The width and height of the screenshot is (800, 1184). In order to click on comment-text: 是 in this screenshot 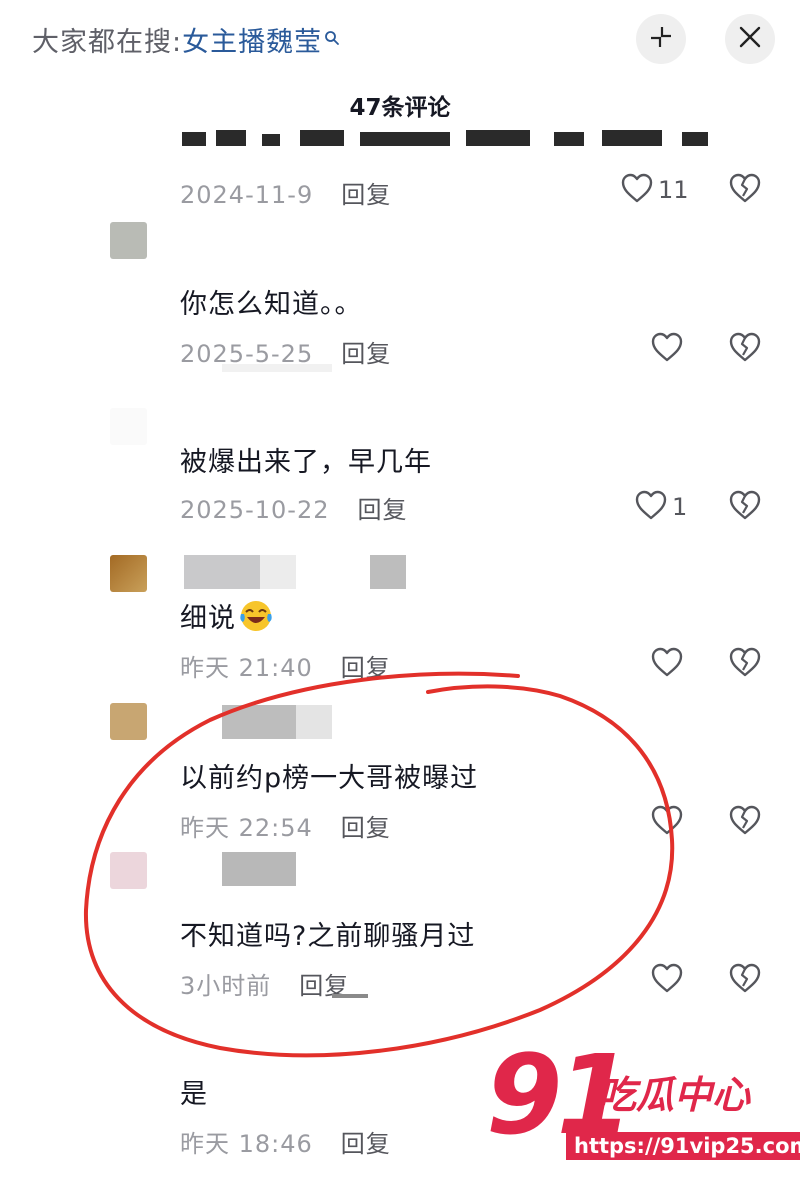, I will do `click(194, 1094)`.